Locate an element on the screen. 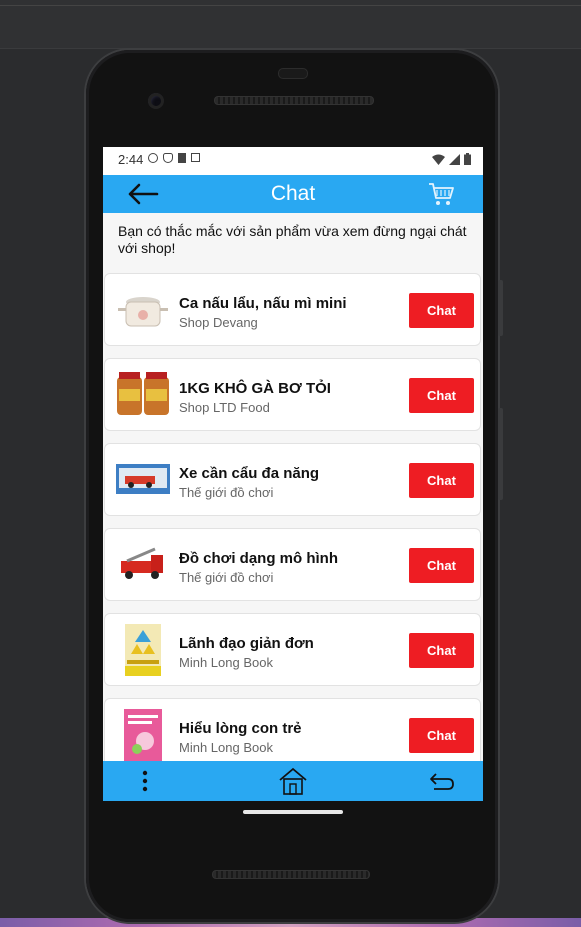 The image size is (581, 927). bottom-nav is located at coordinates (293, 781).